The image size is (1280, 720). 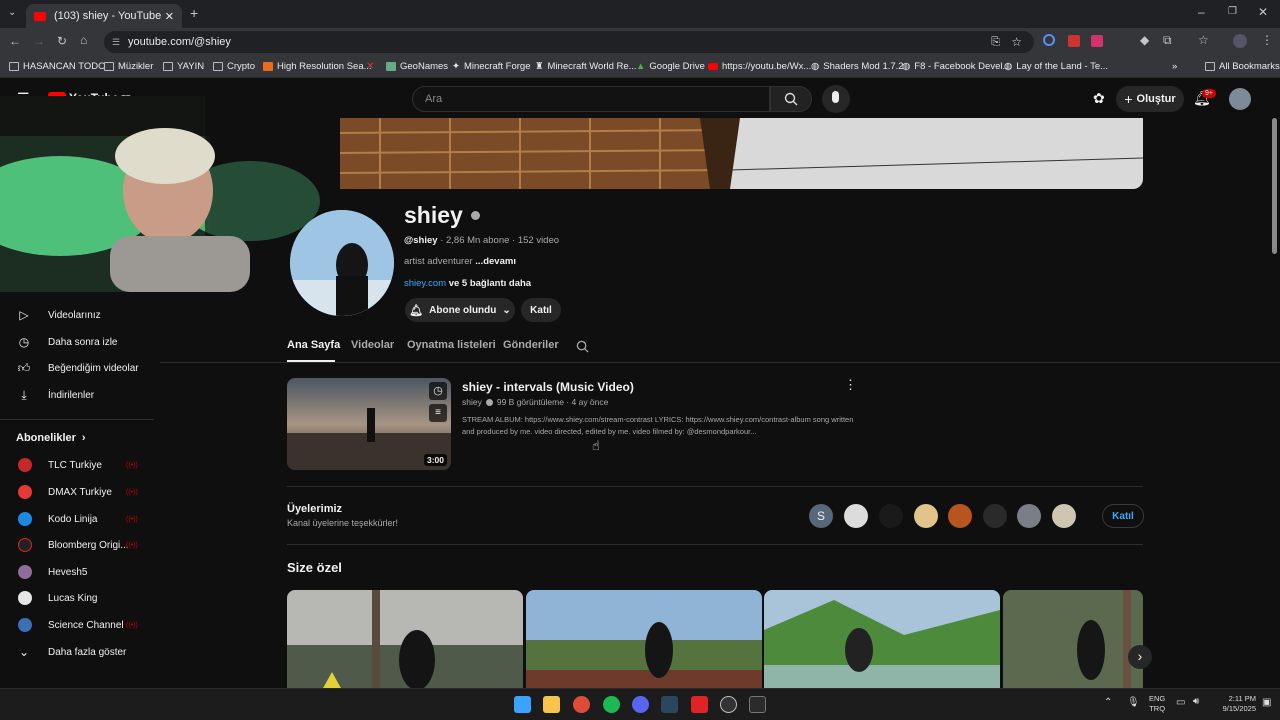 What do you see at coordinates (491, 66) in the screenshot?
I see `bookmark-link: ✦ Minecraft Forge` at bounding box center [491, 66].